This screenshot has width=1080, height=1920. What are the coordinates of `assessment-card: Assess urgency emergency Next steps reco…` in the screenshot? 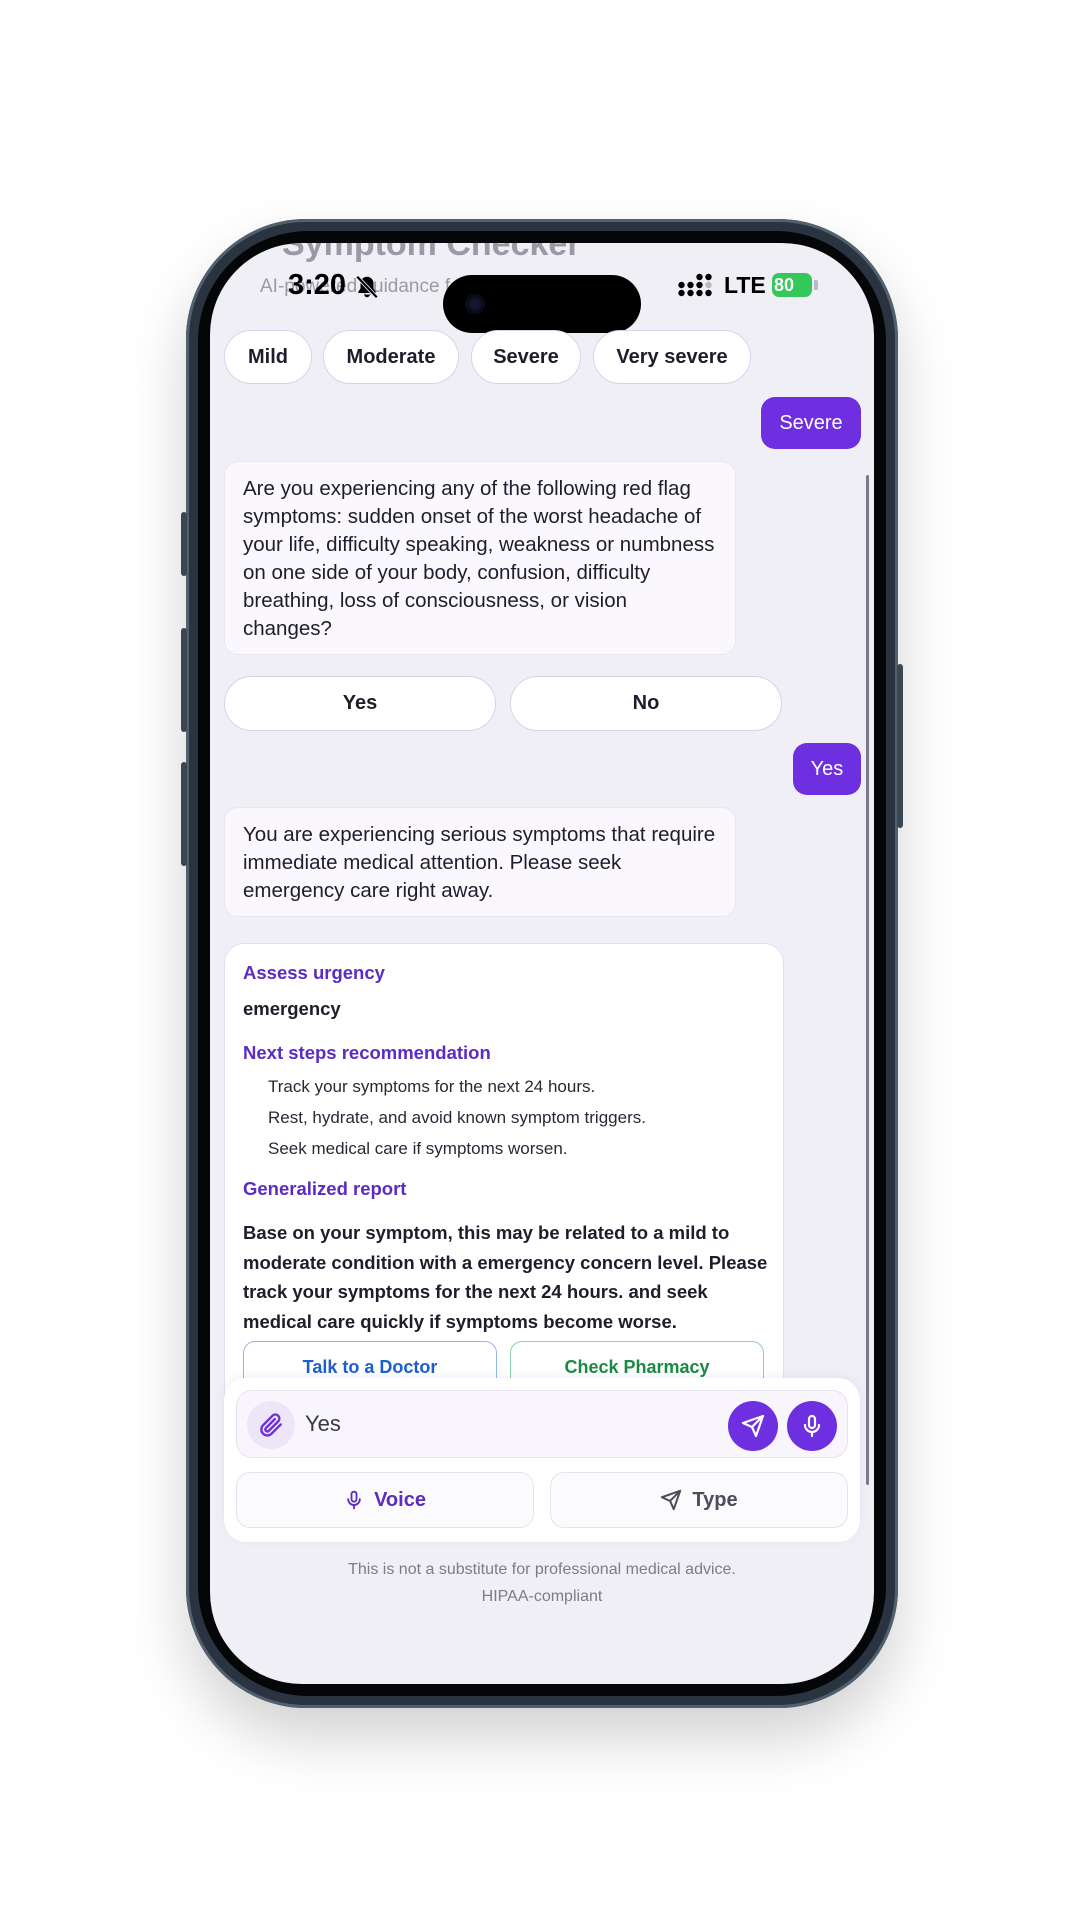 It's located at (504, 1180).